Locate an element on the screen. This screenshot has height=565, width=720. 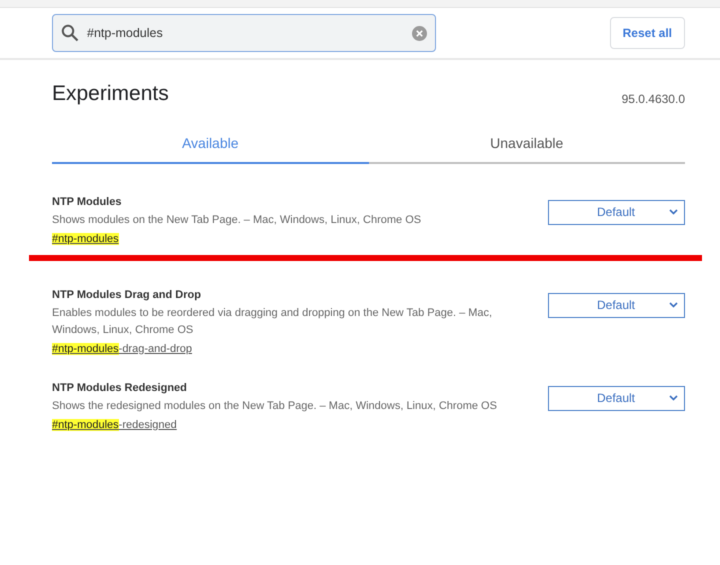
experiment-description: Enables modules to be reordered via dragging and dropping on the New Tab Page. – Mac, Windows, Linux, Chrome OS is located at coordinates (273, 322).